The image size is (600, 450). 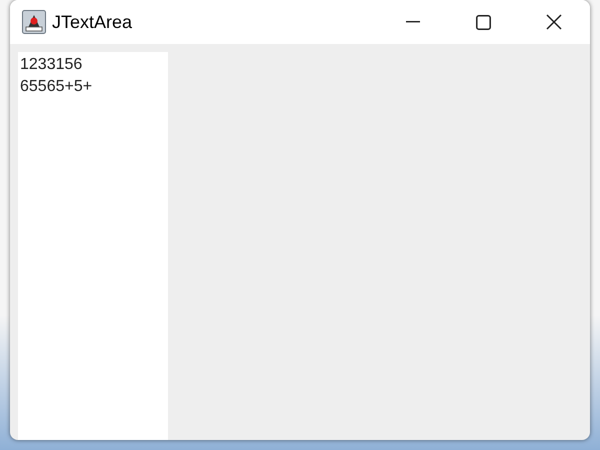 What do you see at coordinates (34, 22) in the screenshot?
I see `app-icon` at bounding box center [34, 22].